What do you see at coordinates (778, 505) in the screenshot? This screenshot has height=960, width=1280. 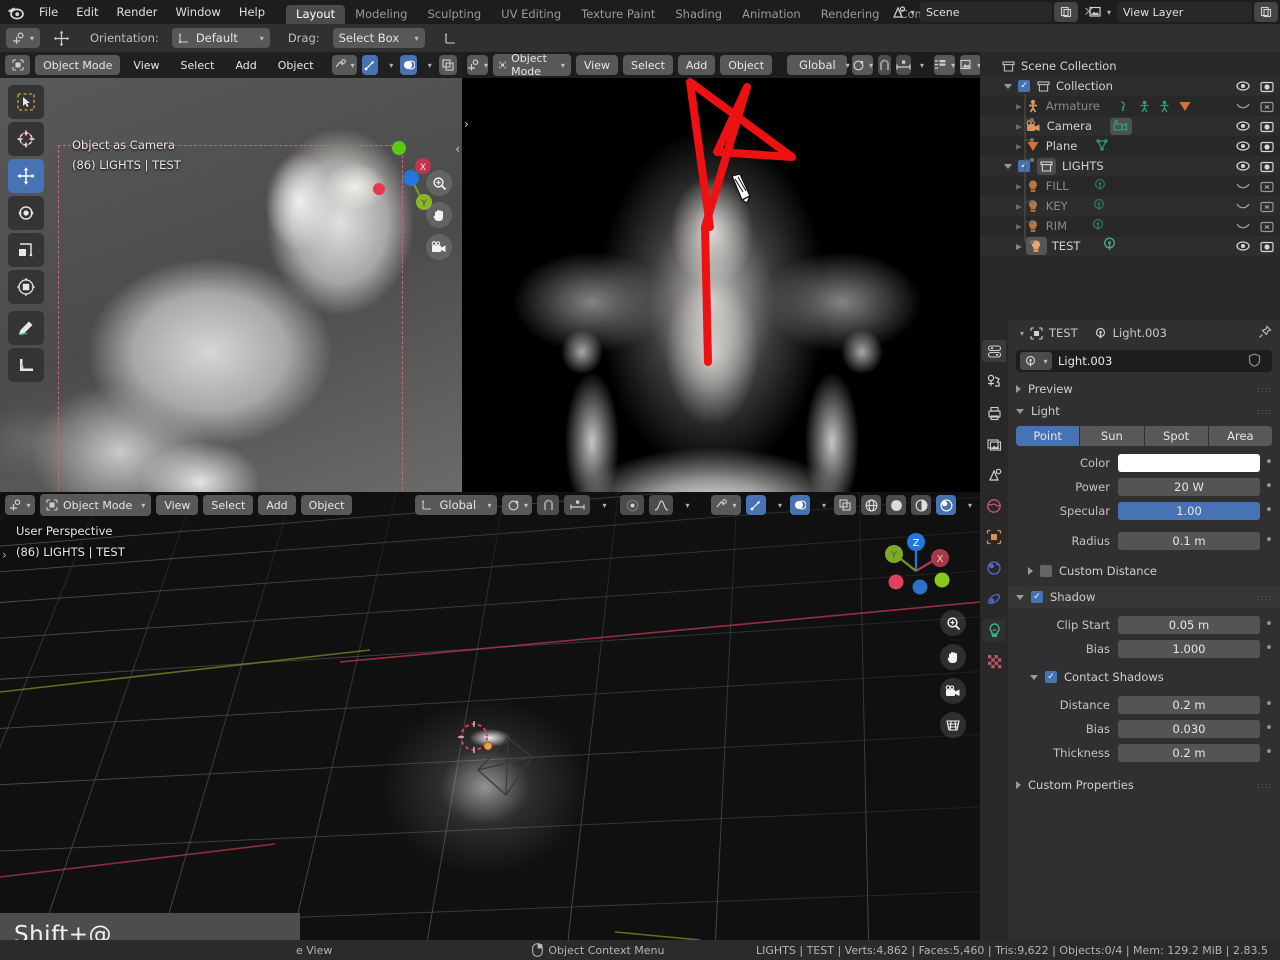 I see `perspective-gizmo-chevron-down-icon: ▾` at bounding box center [778, 505].